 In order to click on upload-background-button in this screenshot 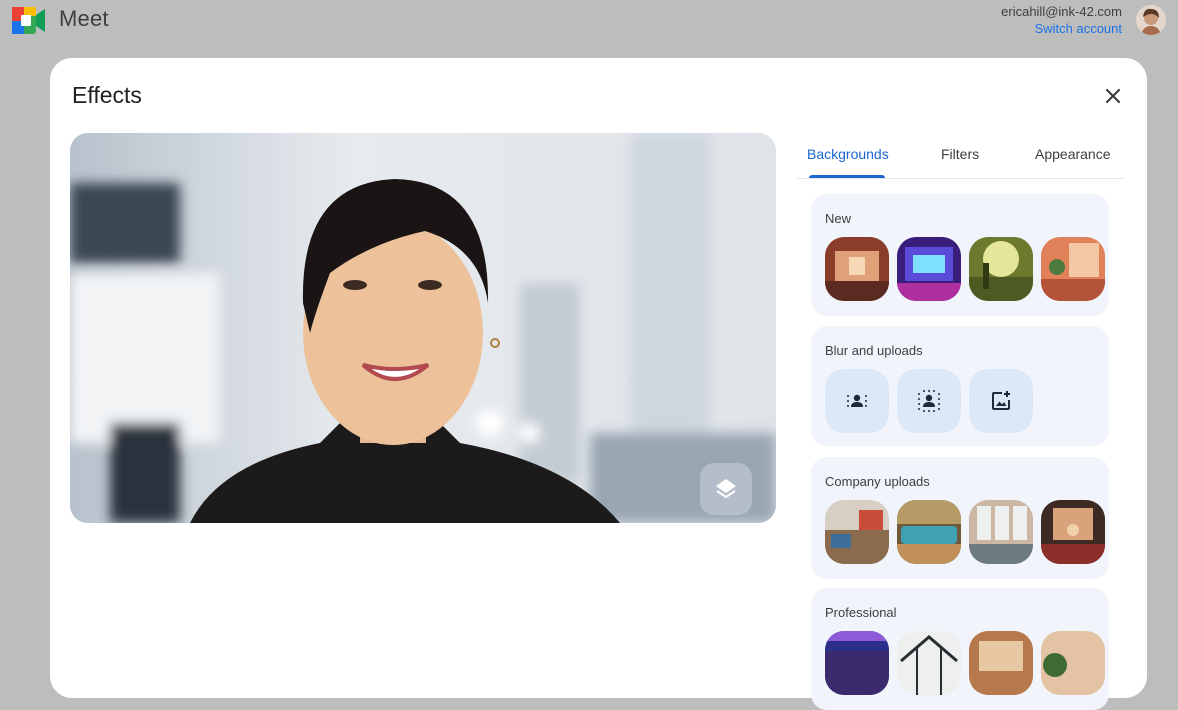, I will do `click(1001, 401)`.